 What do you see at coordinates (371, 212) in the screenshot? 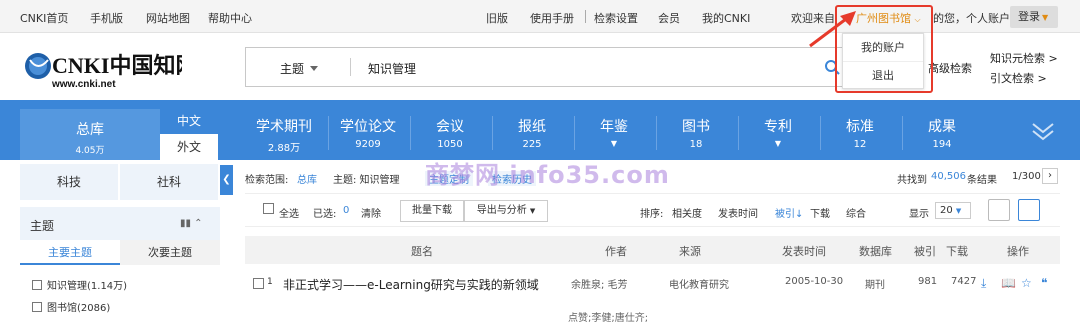
I see `clear-button: 清除` at bounding box center [371, 212].